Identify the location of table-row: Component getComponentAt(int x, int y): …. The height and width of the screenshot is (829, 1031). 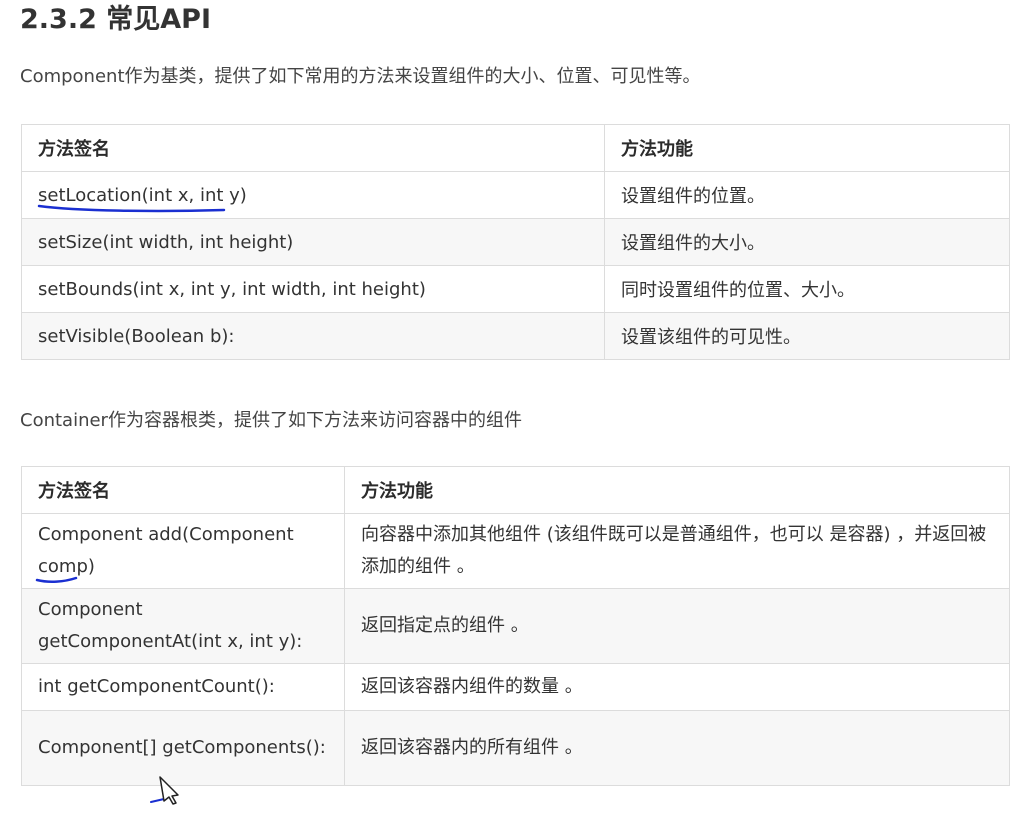
(515, 626).